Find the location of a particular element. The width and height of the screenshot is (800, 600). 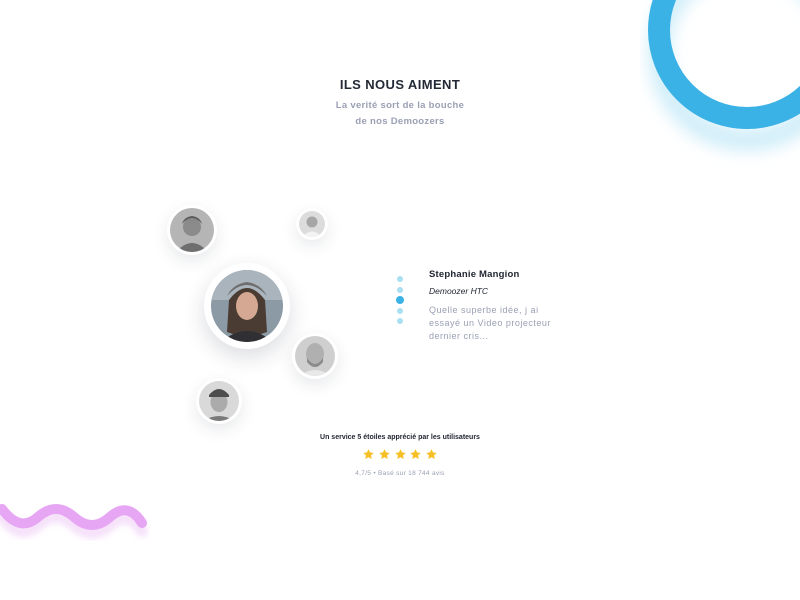

pager-dot-3-active is located at coordinates (400, 300).